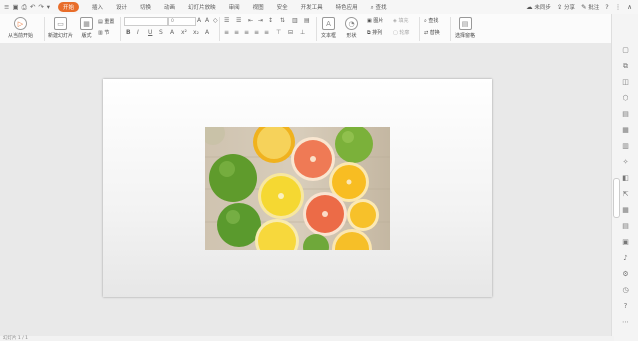  Describe the element at coordinates (625, 274) in the screenshot. I see `settings-icon: ⚙` at that location.